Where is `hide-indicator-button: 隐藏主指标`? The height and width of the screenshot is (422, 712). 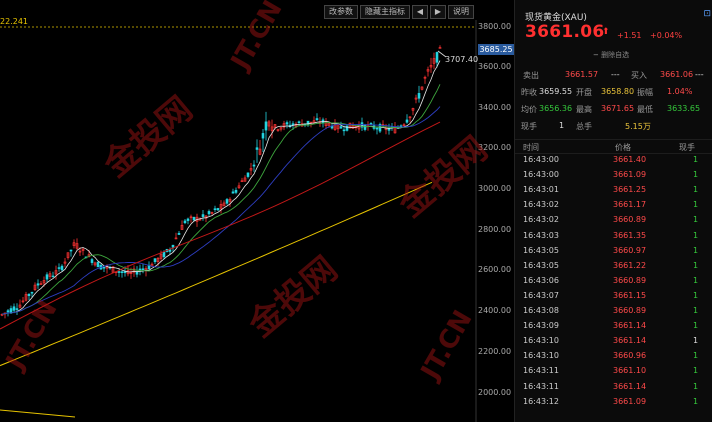
hide-indicator-button: 隐藏主指标 is located at coordinates (385, 12).